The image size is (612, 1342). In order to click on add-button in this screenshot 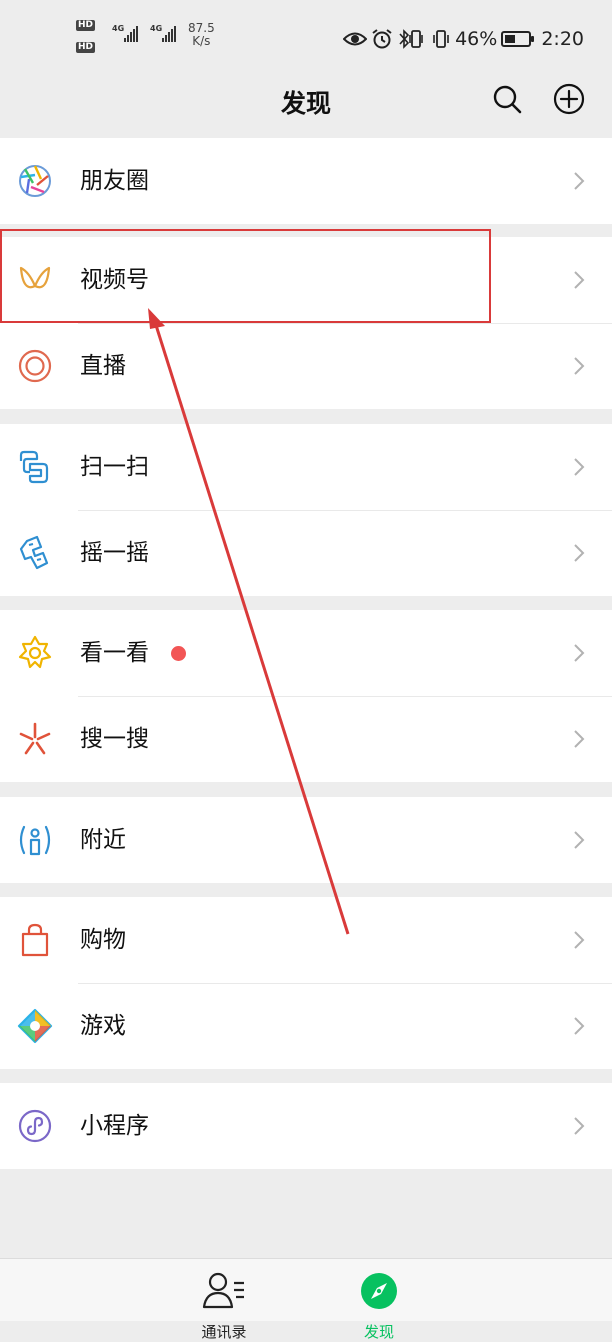, I will do `click(569, 99)`.